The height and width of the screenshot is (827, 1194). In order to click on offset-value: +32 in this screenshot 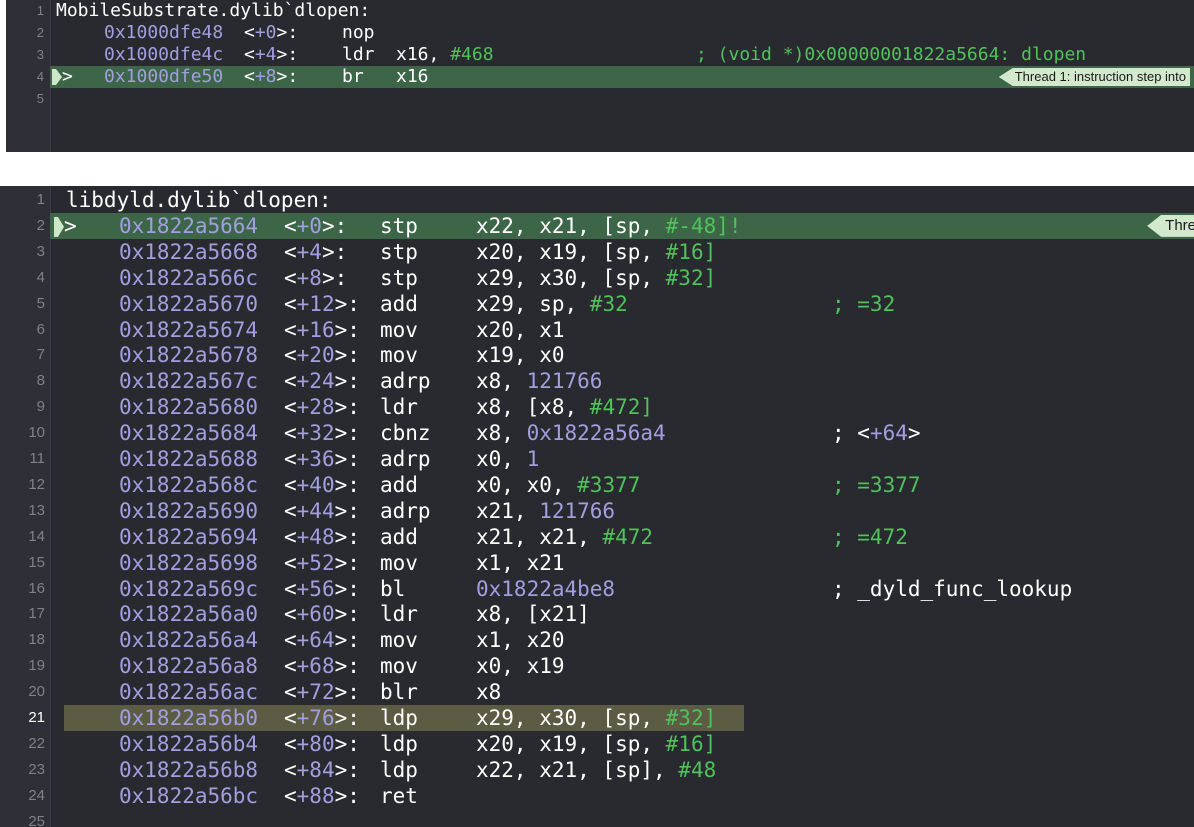, I will do `click(315, 433)`.